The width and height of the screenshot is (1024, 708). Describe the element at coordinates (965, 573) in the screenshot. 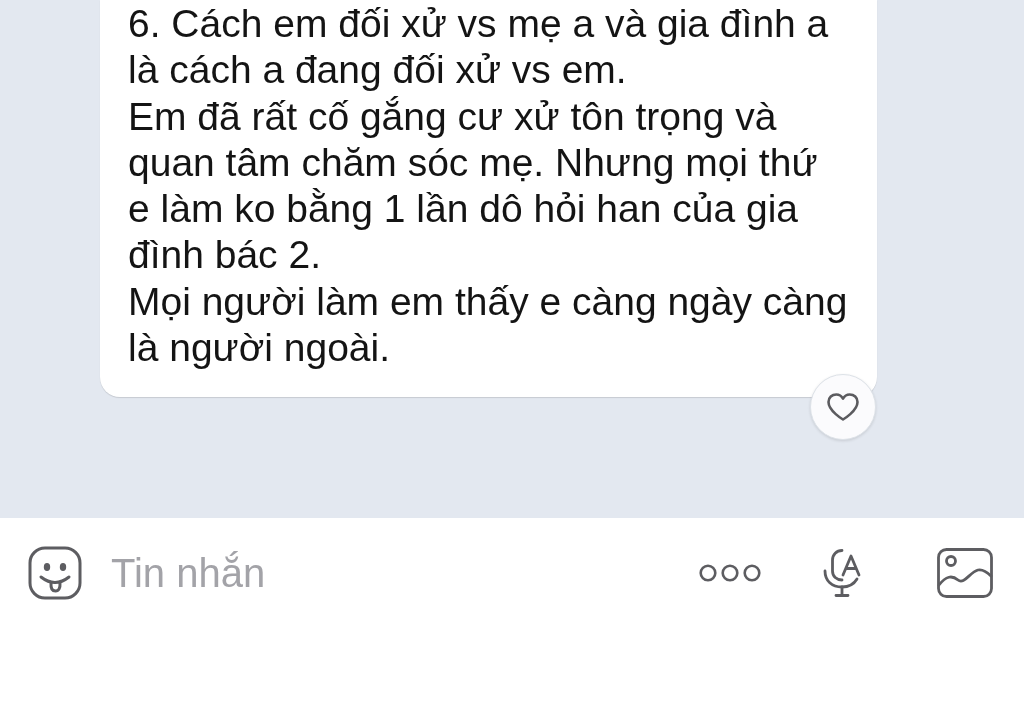

I see `image-icon` at that location.